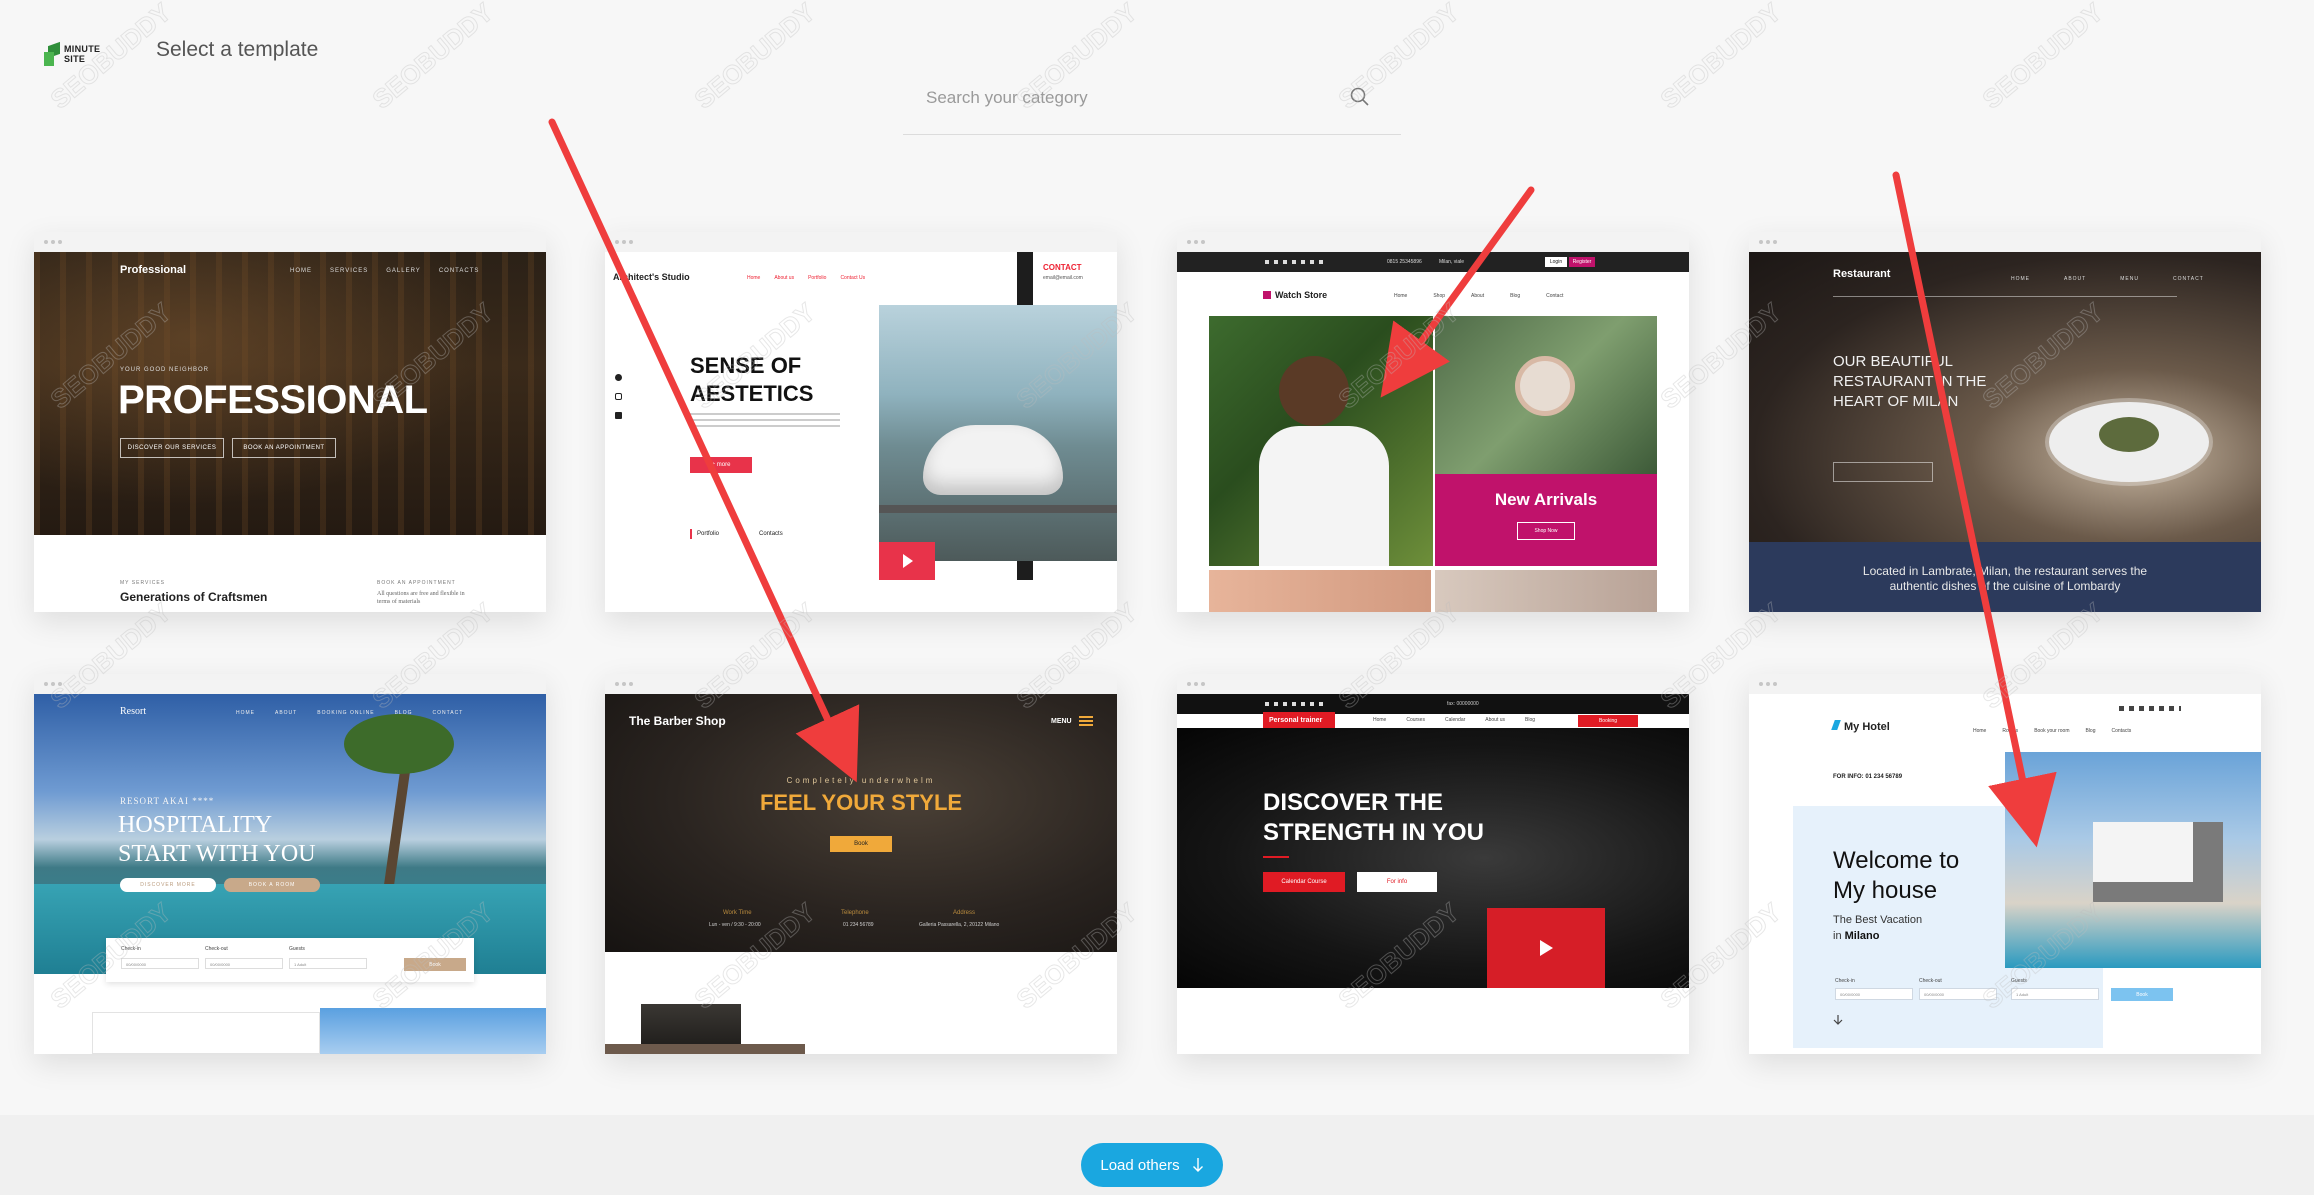 This screenshot has height=1195, width=2314. Describe the element at coordinates (1546, 520) in the screenshot. I see `new-arrivals-panel: New Arrivals Shop Now` at that location.